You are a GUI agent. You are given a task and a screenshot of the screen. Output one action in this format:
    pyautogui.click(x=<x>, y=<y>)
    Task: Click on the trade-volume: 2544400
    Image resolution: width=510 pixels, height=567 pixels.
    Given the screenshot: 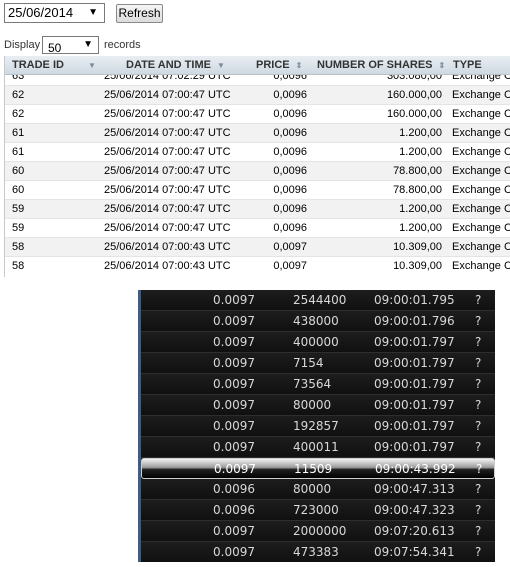 What is the action you would take?
    pyautogui.click(x=320, y=300)
    